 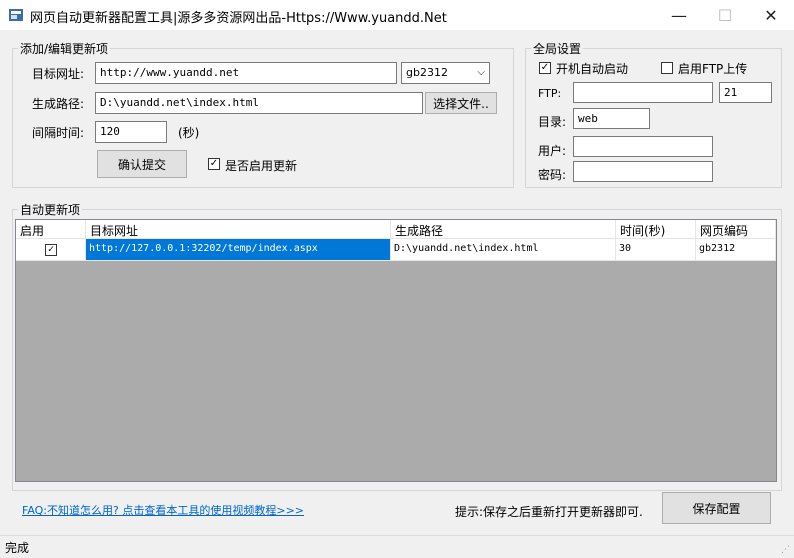 I want to click on row-enabled-checkbox: ✓, so click(x=51, y=250).